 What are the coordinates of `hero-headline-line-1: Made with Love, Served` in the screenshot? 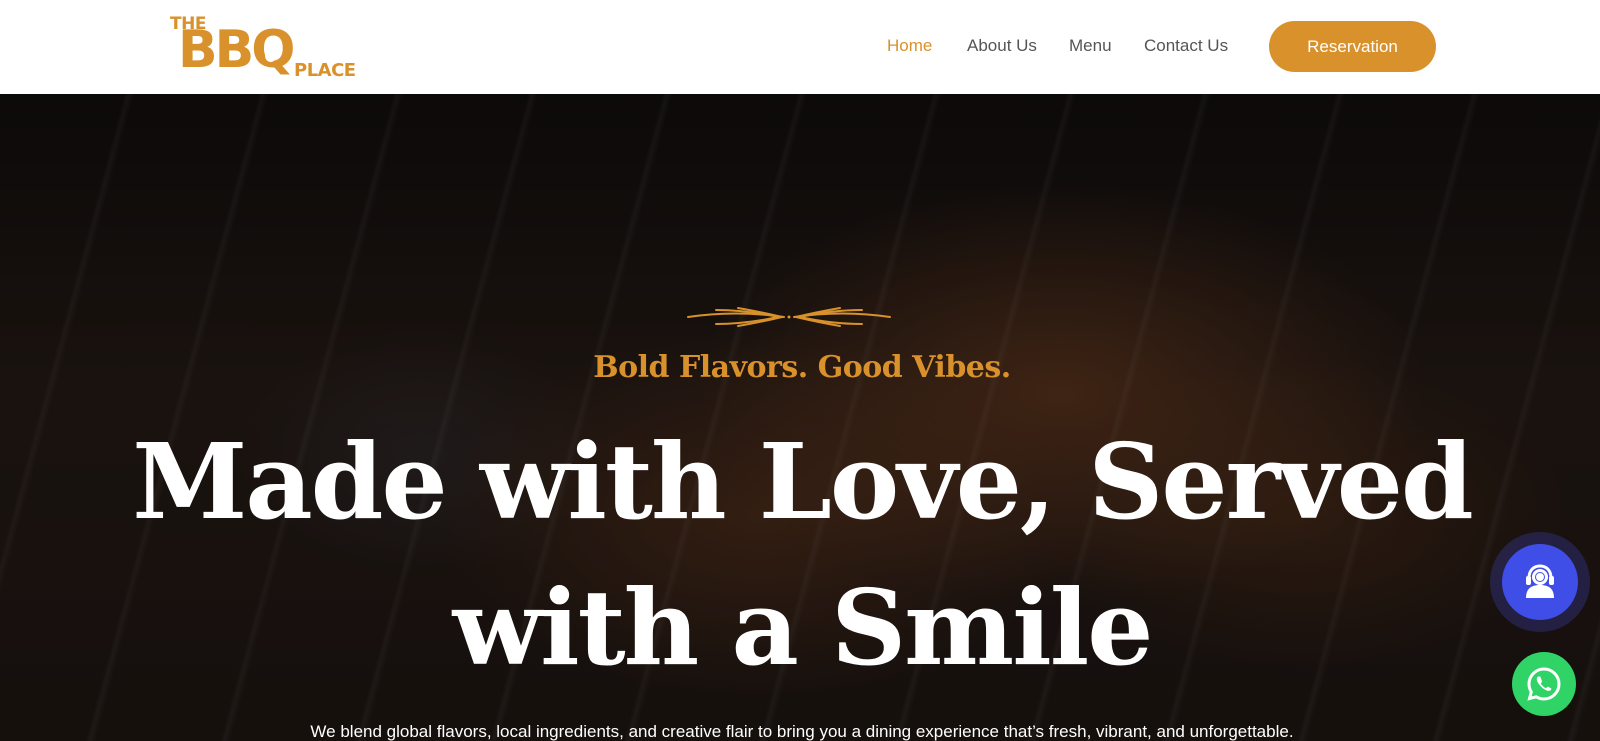 It's located at (802, 481).